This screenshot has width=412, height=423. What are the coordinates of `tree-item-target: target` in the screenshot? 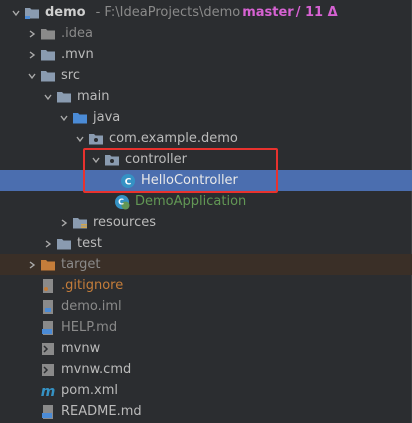 It's located at (206, 264).